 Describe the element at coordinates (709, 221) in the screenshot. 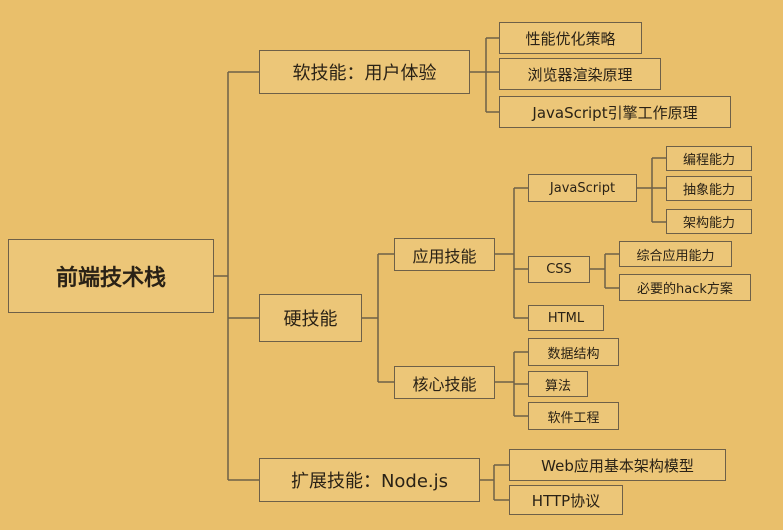

I see `architecture-node: 架构能力` at that location.